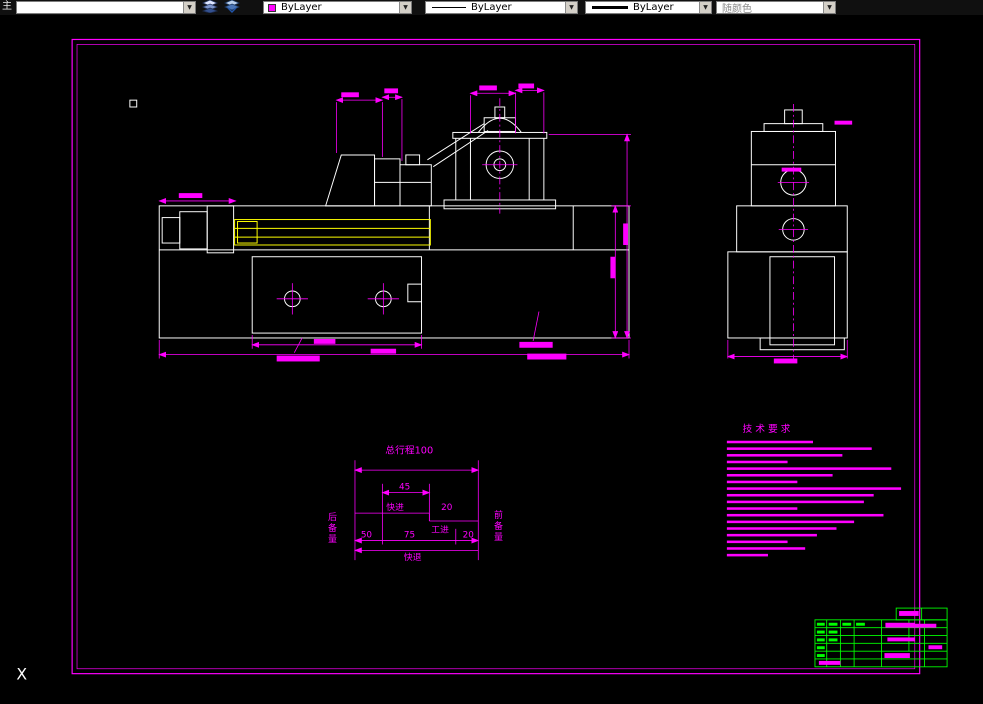 The width and height of the screenshot is (983, 704). Describe the element at coordinates (814, 498) in the screenshot. I see `tech-requirements-lines` at that location.